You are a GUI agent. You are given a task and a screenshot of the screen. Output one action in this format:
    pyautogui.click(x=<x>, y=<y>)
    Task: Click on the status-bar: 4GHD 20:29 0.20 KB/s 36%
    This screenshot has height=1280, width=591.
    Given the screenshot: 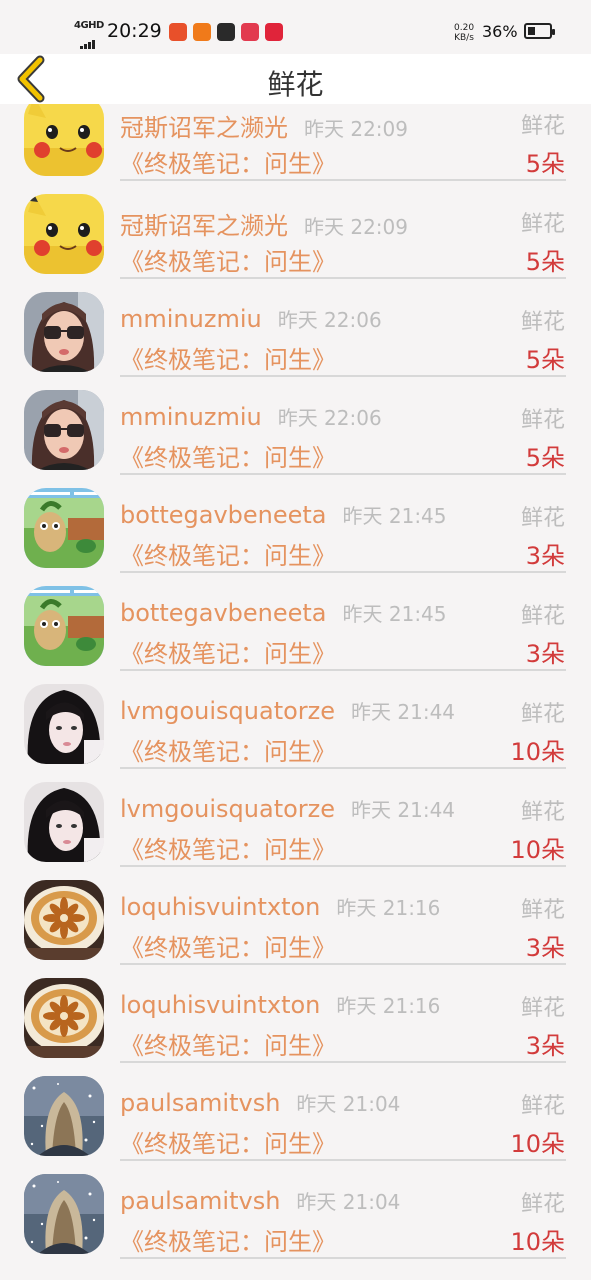 What is the action you would take?
    pyautogui.click(x=295, y=27)
    